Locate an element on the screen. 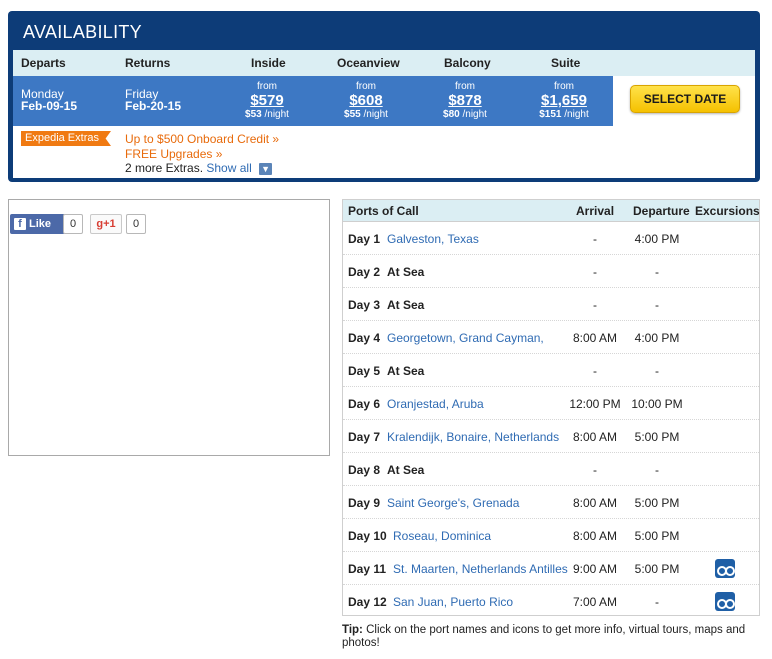 The height and width of the screenshot is (659, 772). more-extras-line: 2 more Extras. Show all ▼ is located at coordinates (199, 168).